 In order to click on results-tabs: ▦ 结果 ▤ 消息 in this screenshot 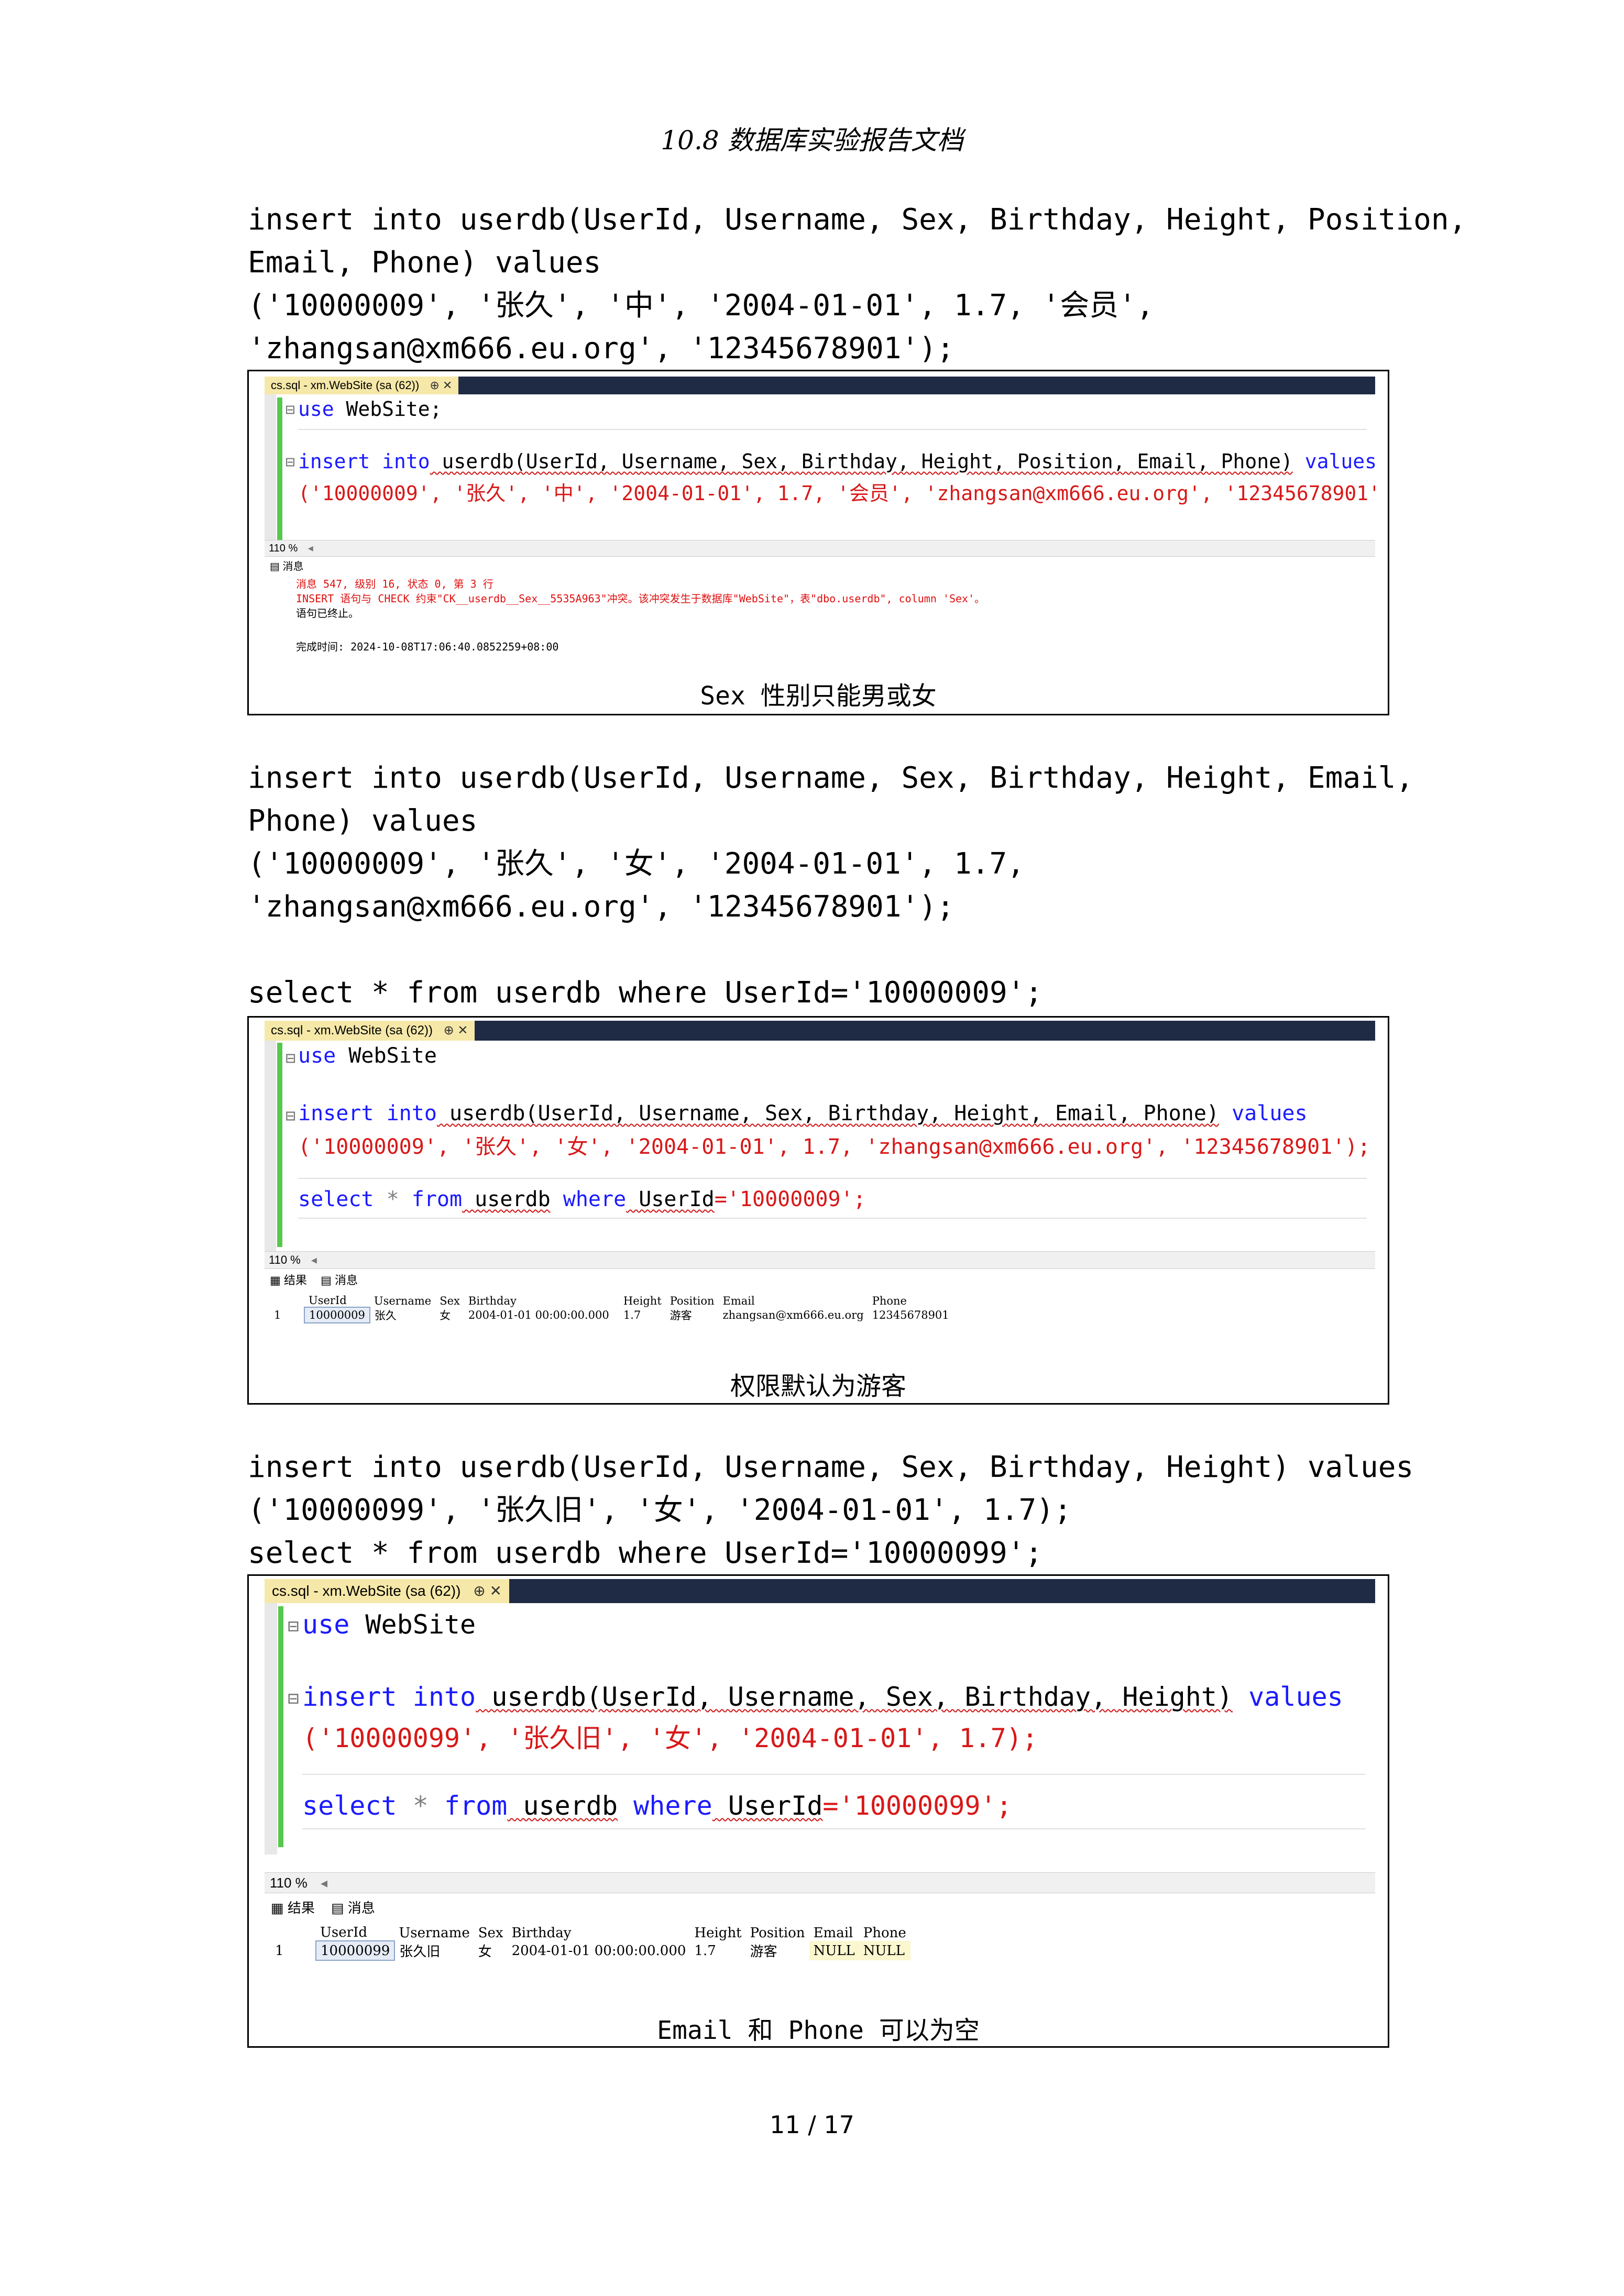, I will do `click(314, 1280)`.